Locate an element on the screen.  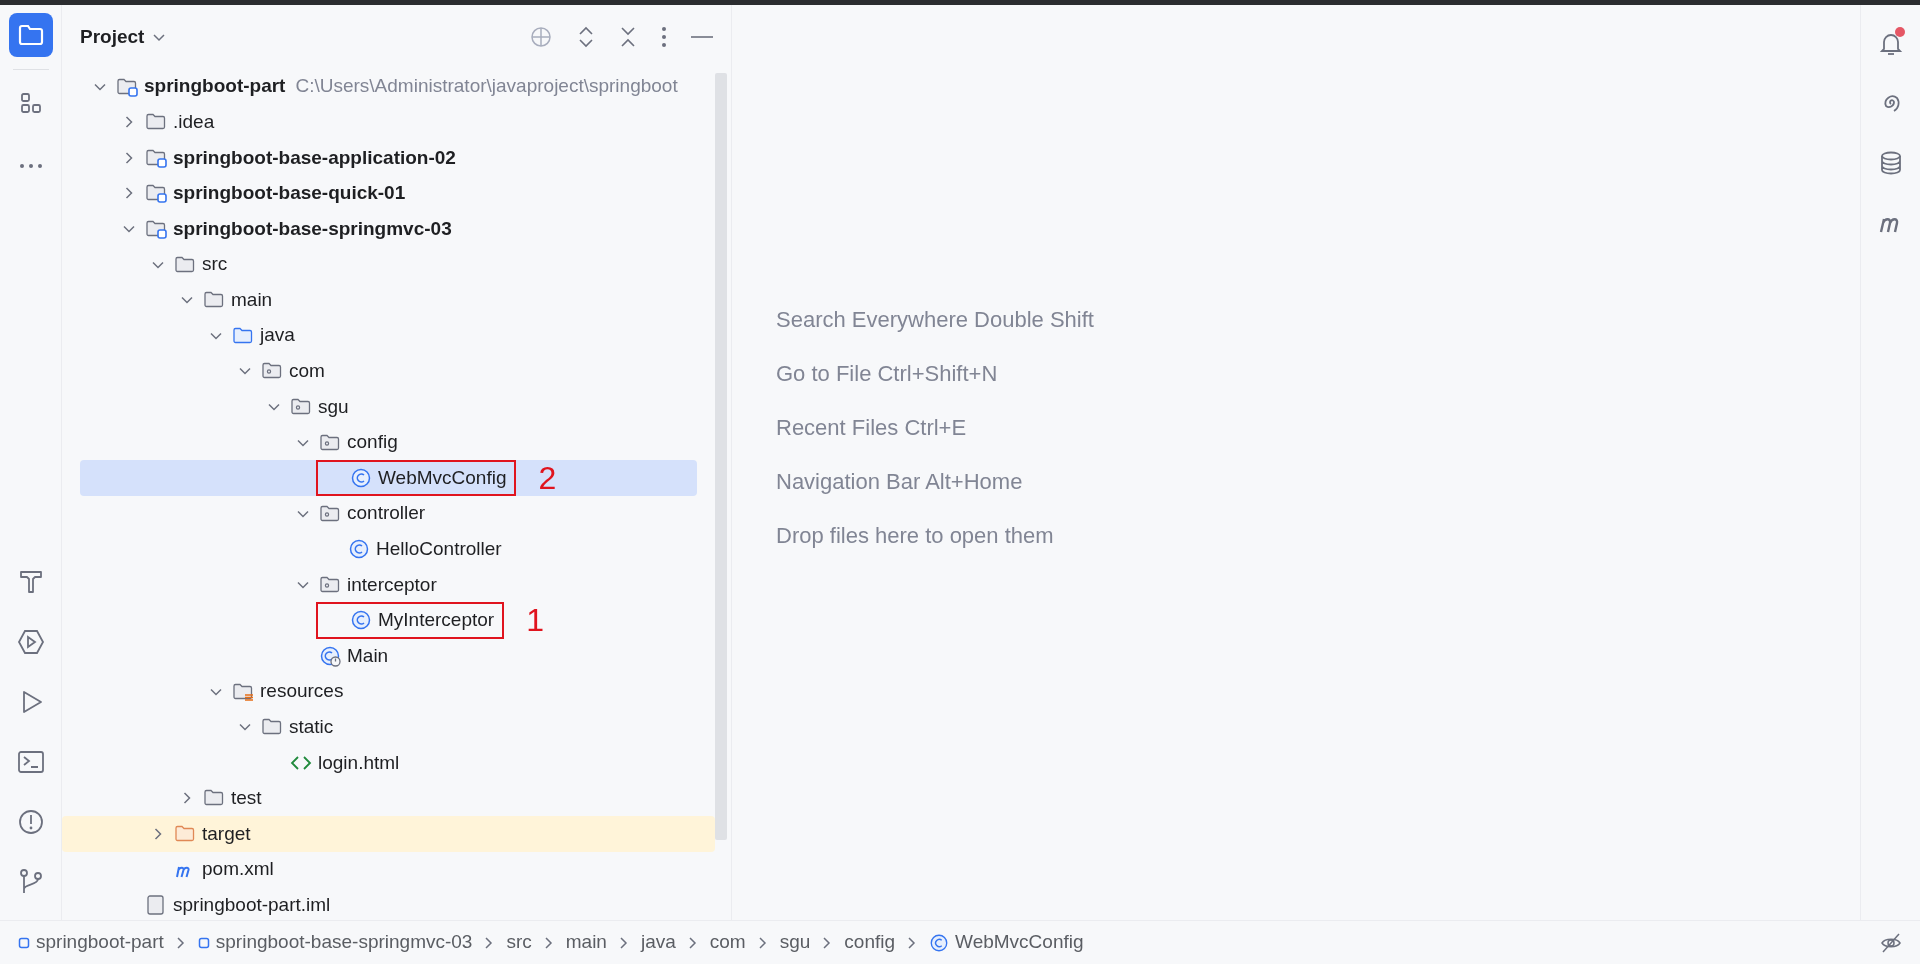
panel-title: Project is located at coordinates (112, 37).